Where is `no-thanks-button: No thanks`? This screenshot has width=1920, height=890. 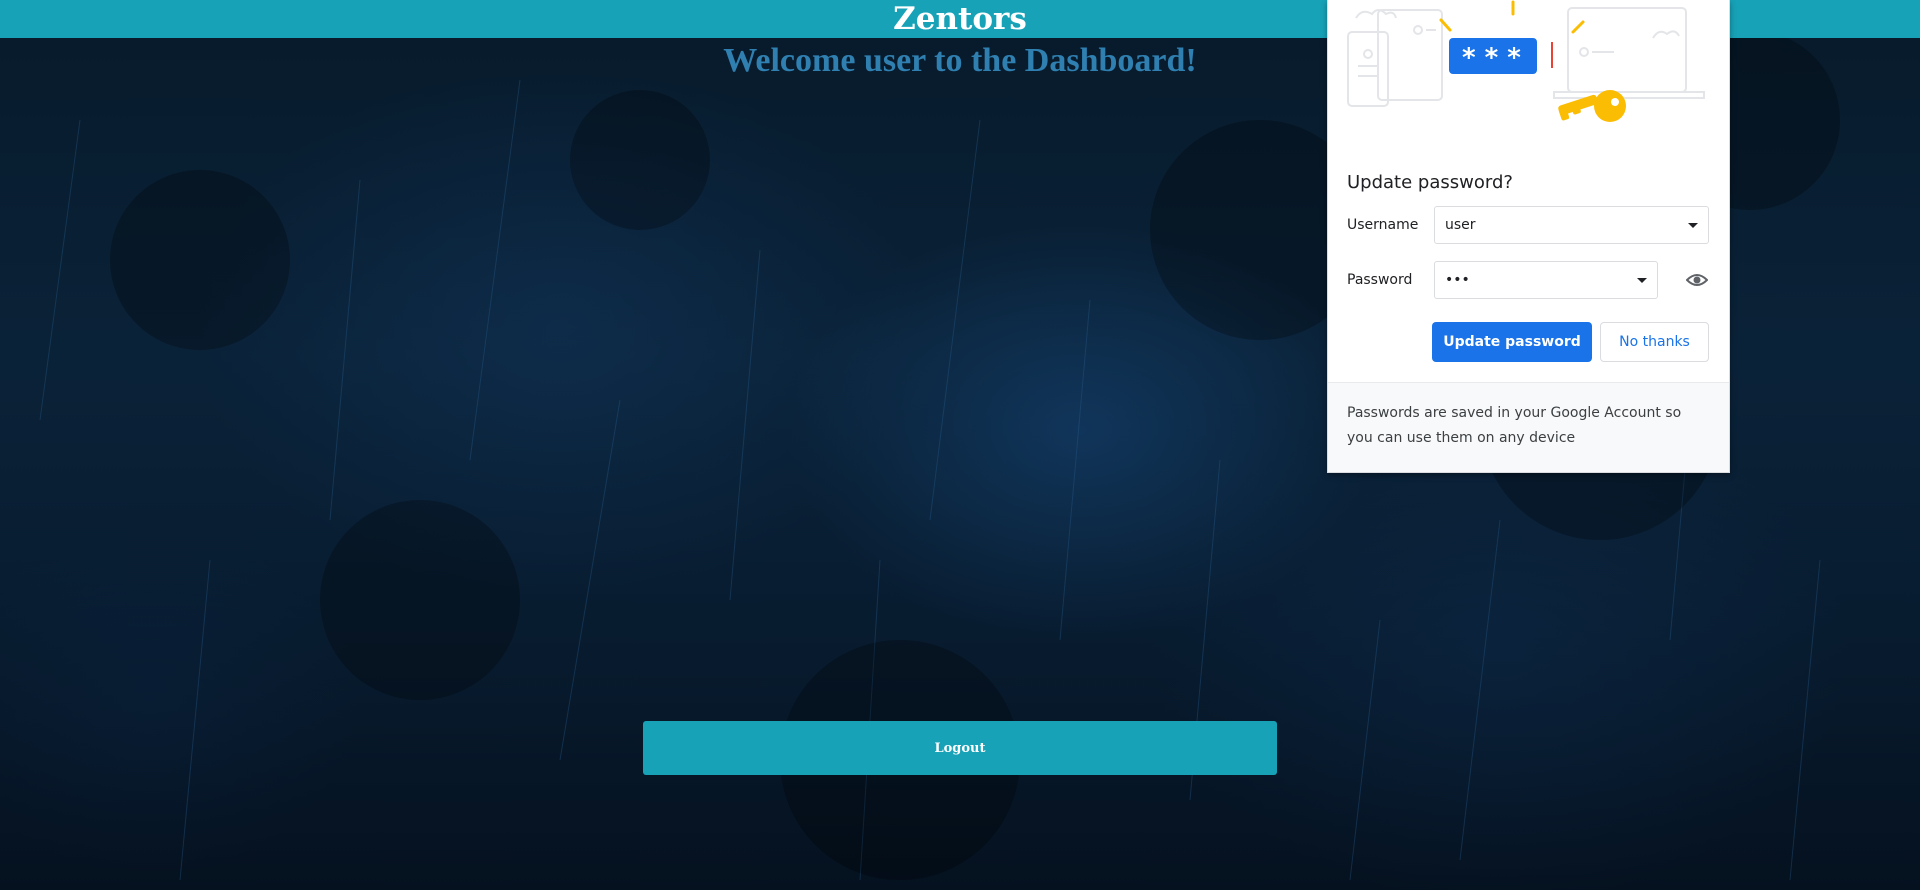 no-thanks-button: No thanks is located at coordinates (1654, 342).